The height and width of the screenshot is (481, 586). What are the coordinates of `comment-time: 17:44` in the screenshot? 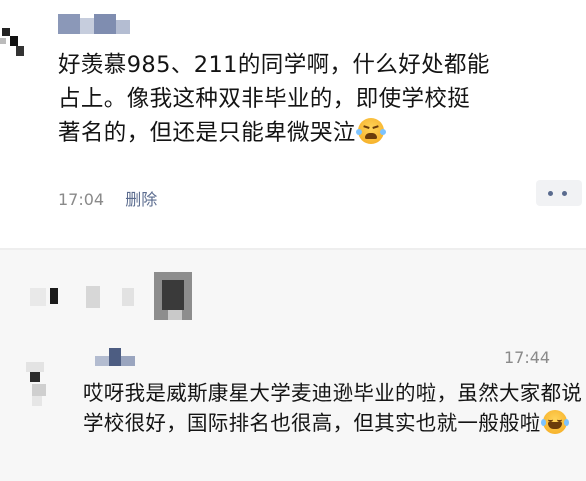 It's located at (527, 357).